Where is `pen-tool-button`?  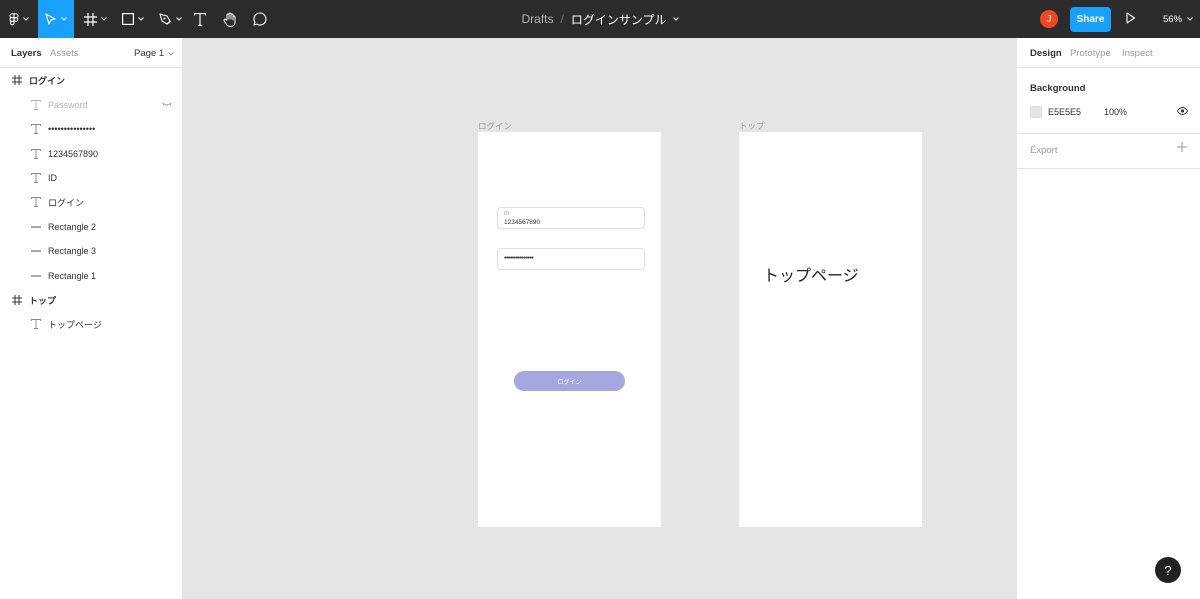 pen-tool-button is located at coordinates (170, 19).